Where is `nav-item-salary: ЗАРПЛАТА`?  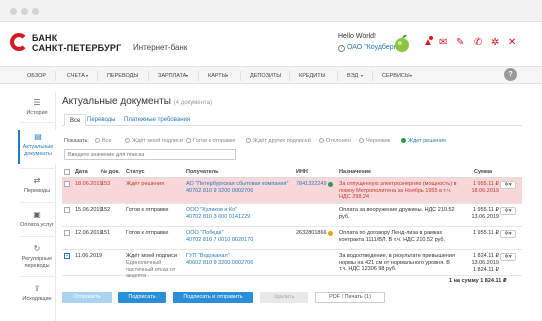
nav-item-salary: ЗАРПЛАТА is located at coordinates (172, 76).